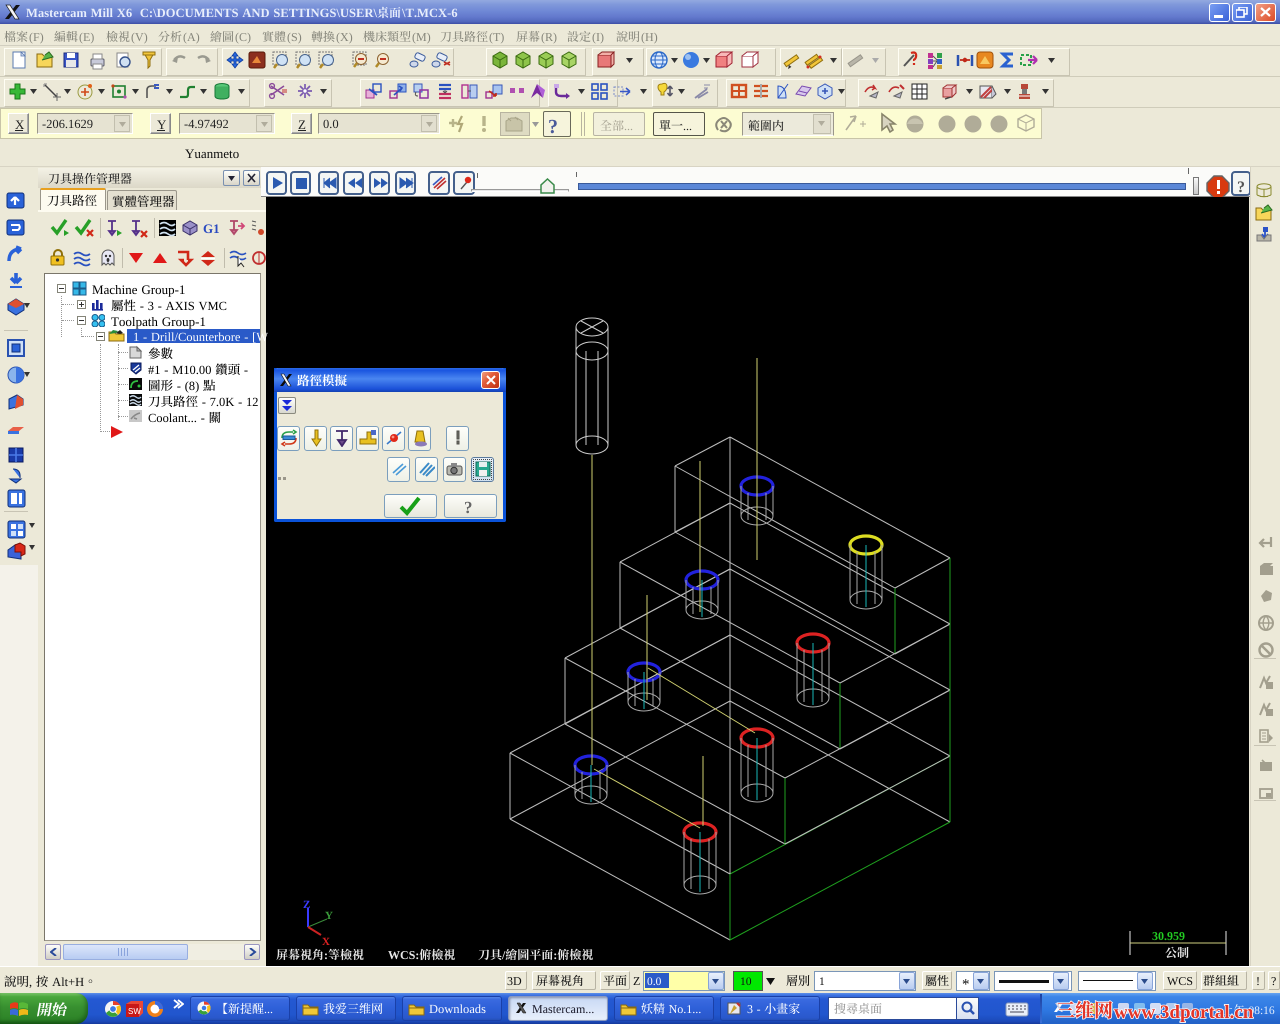  Describe the element at coordinates (134, 1011) in the screenshot. I see `svg-text: SW` at that location.